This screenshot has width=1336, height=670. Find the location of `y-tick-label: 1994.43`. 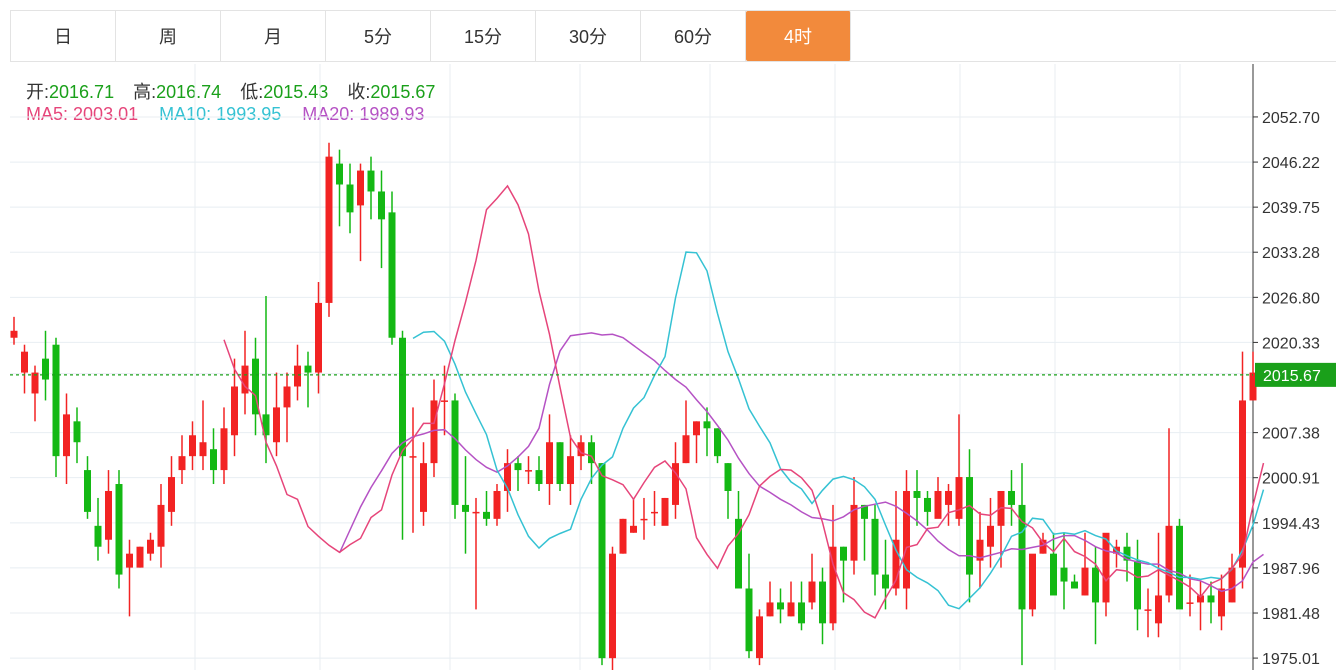

y-tick-label: 1994.43 is located at coordinates (1291, 524).